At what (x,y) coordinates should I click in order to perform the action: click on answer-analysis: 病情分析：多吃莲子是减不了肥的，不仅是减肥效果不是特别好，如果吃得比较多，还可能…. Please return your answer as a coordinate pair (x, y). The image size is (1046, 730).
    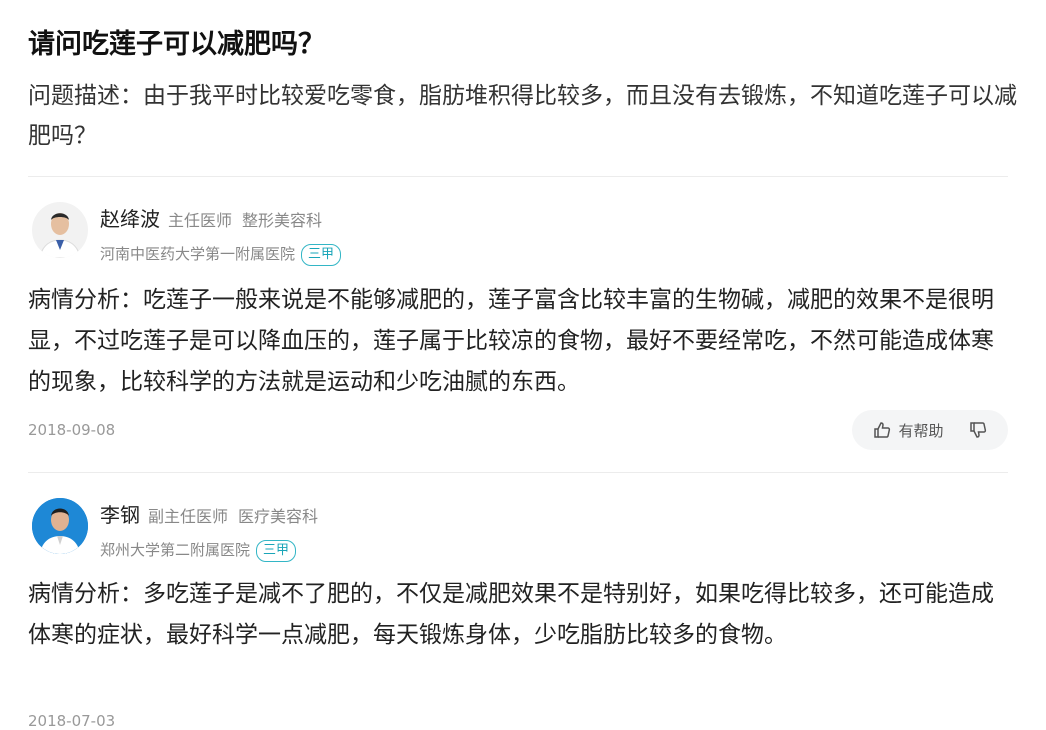
    Looking at the image, I should click on (511, 614).